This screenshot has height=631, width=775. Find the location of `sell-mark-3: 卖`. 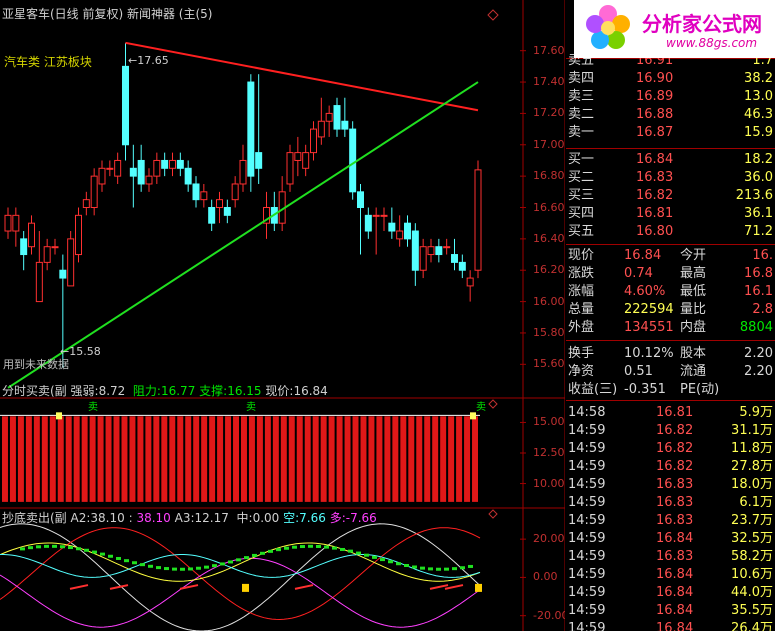

sell-mark-3: 卖 is located at coordinates (481, 407).